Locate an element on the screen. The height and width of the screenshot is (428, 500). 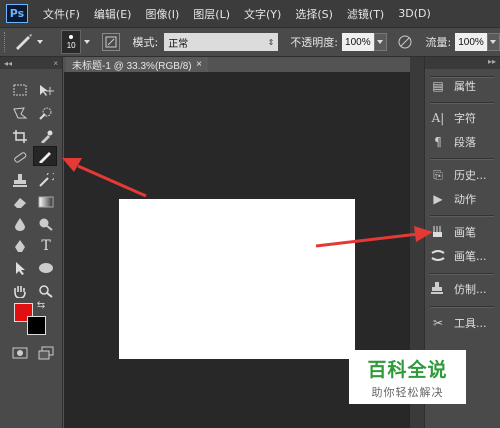
collapse-icon: ◂◂ is located at coordinates (8, 63).